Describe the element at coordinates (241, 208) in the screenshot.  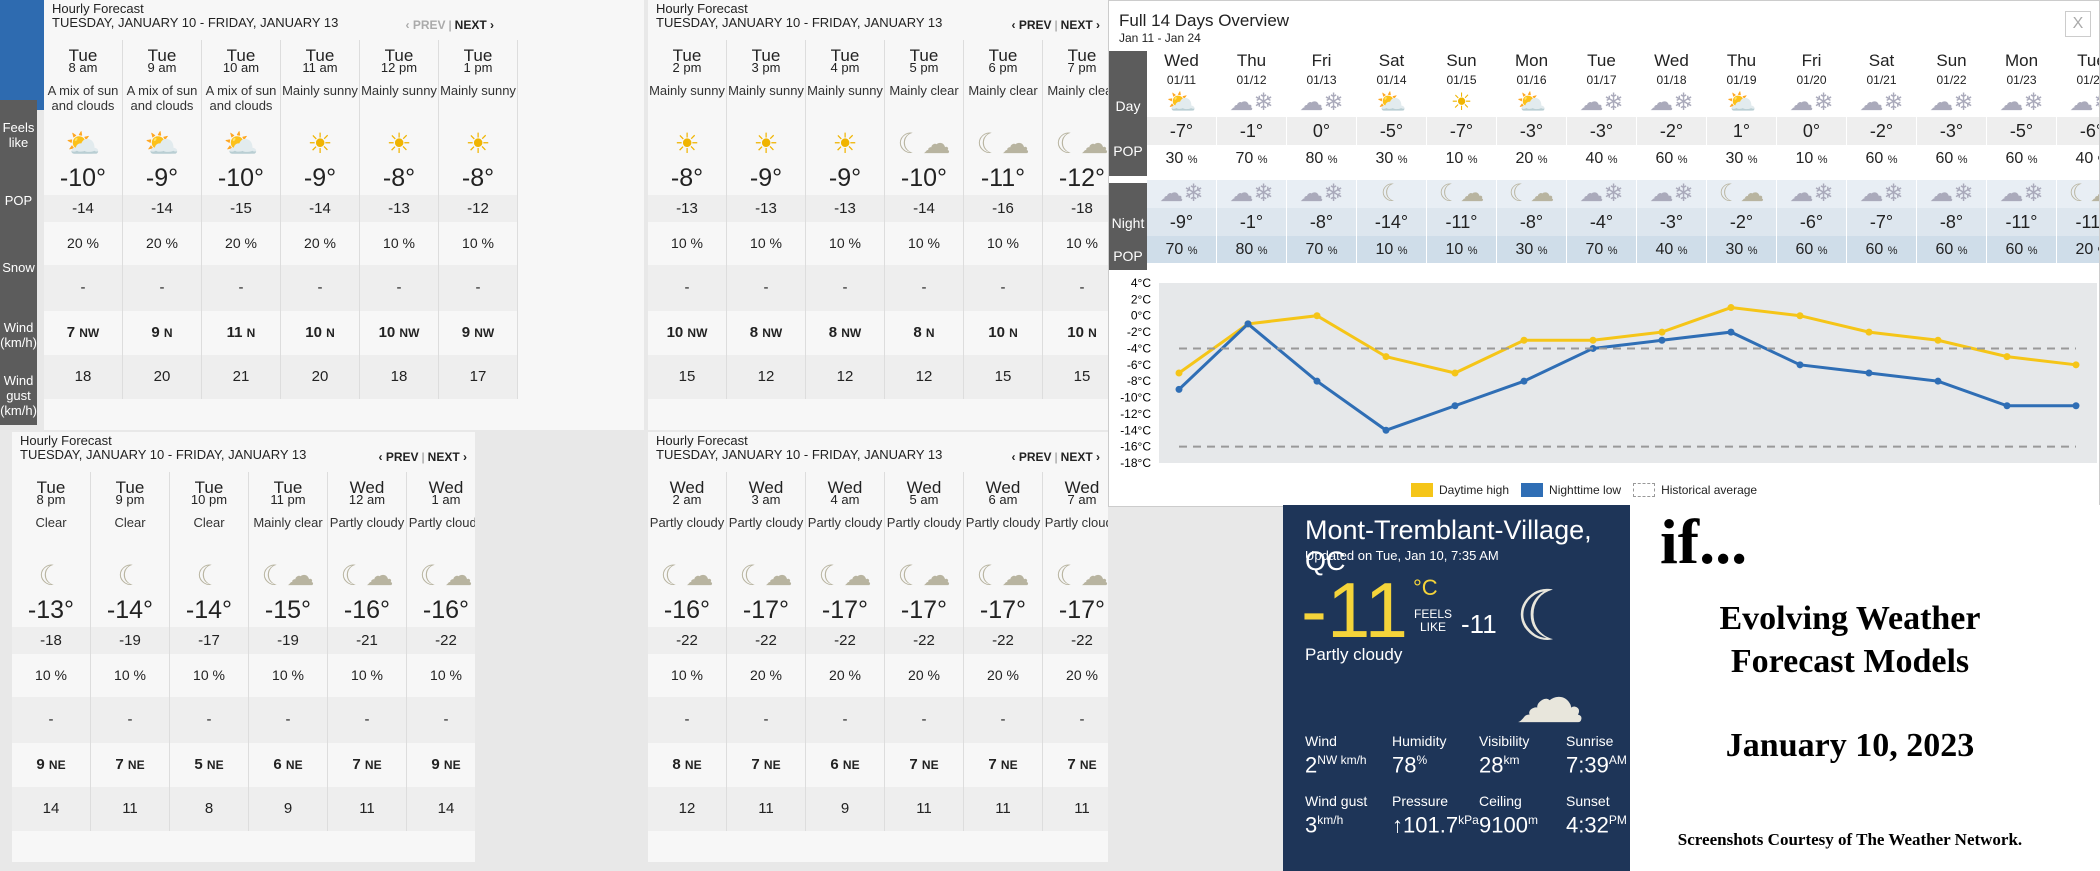
I see `hour-feels: -15` at that location.